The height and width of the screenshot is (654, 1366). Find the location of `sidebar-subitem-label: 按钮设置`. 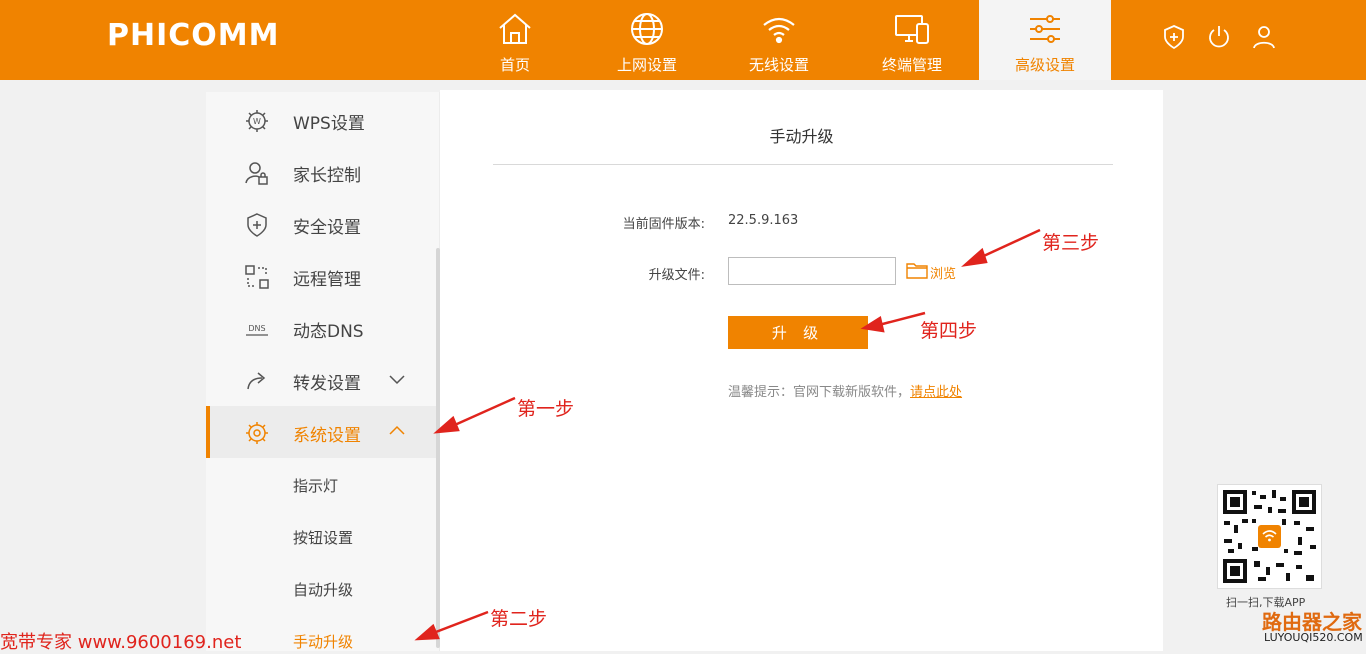

sidebar-subitem-label: 按钮设置 is located at coordinates (323, 538).